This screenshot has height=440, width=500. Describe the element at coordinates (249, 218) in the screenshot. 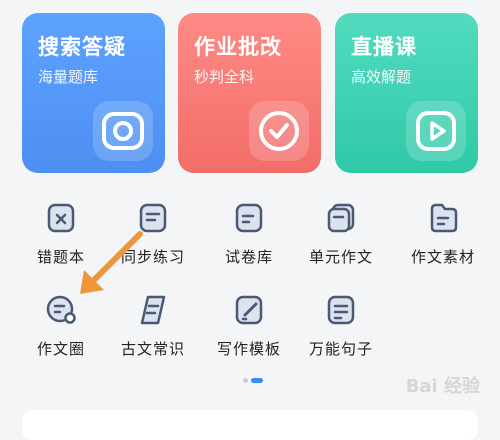

I see `paper-library-icon` at that location.